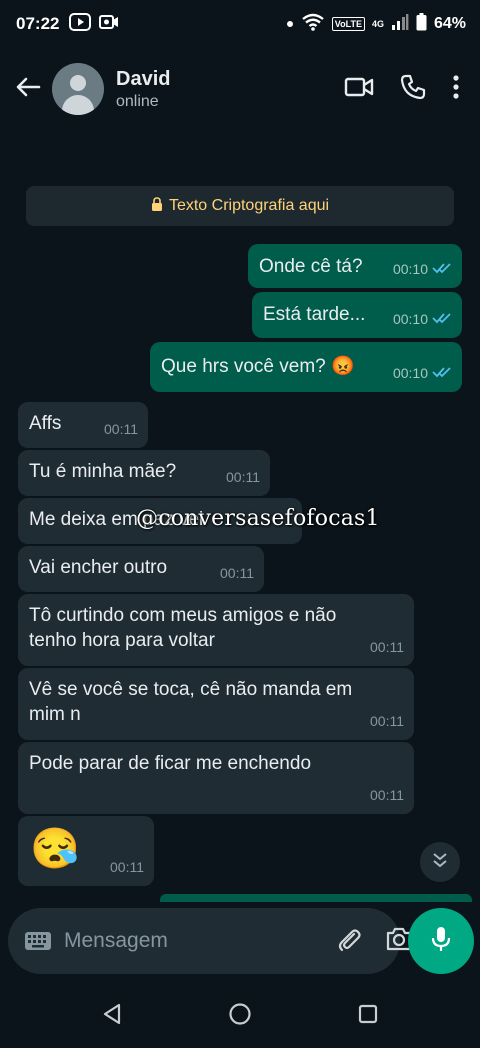 The width and height of the screenshot is (480, 1048). I want to click on watermark: @conversasefofocas1, so click(258, 518).